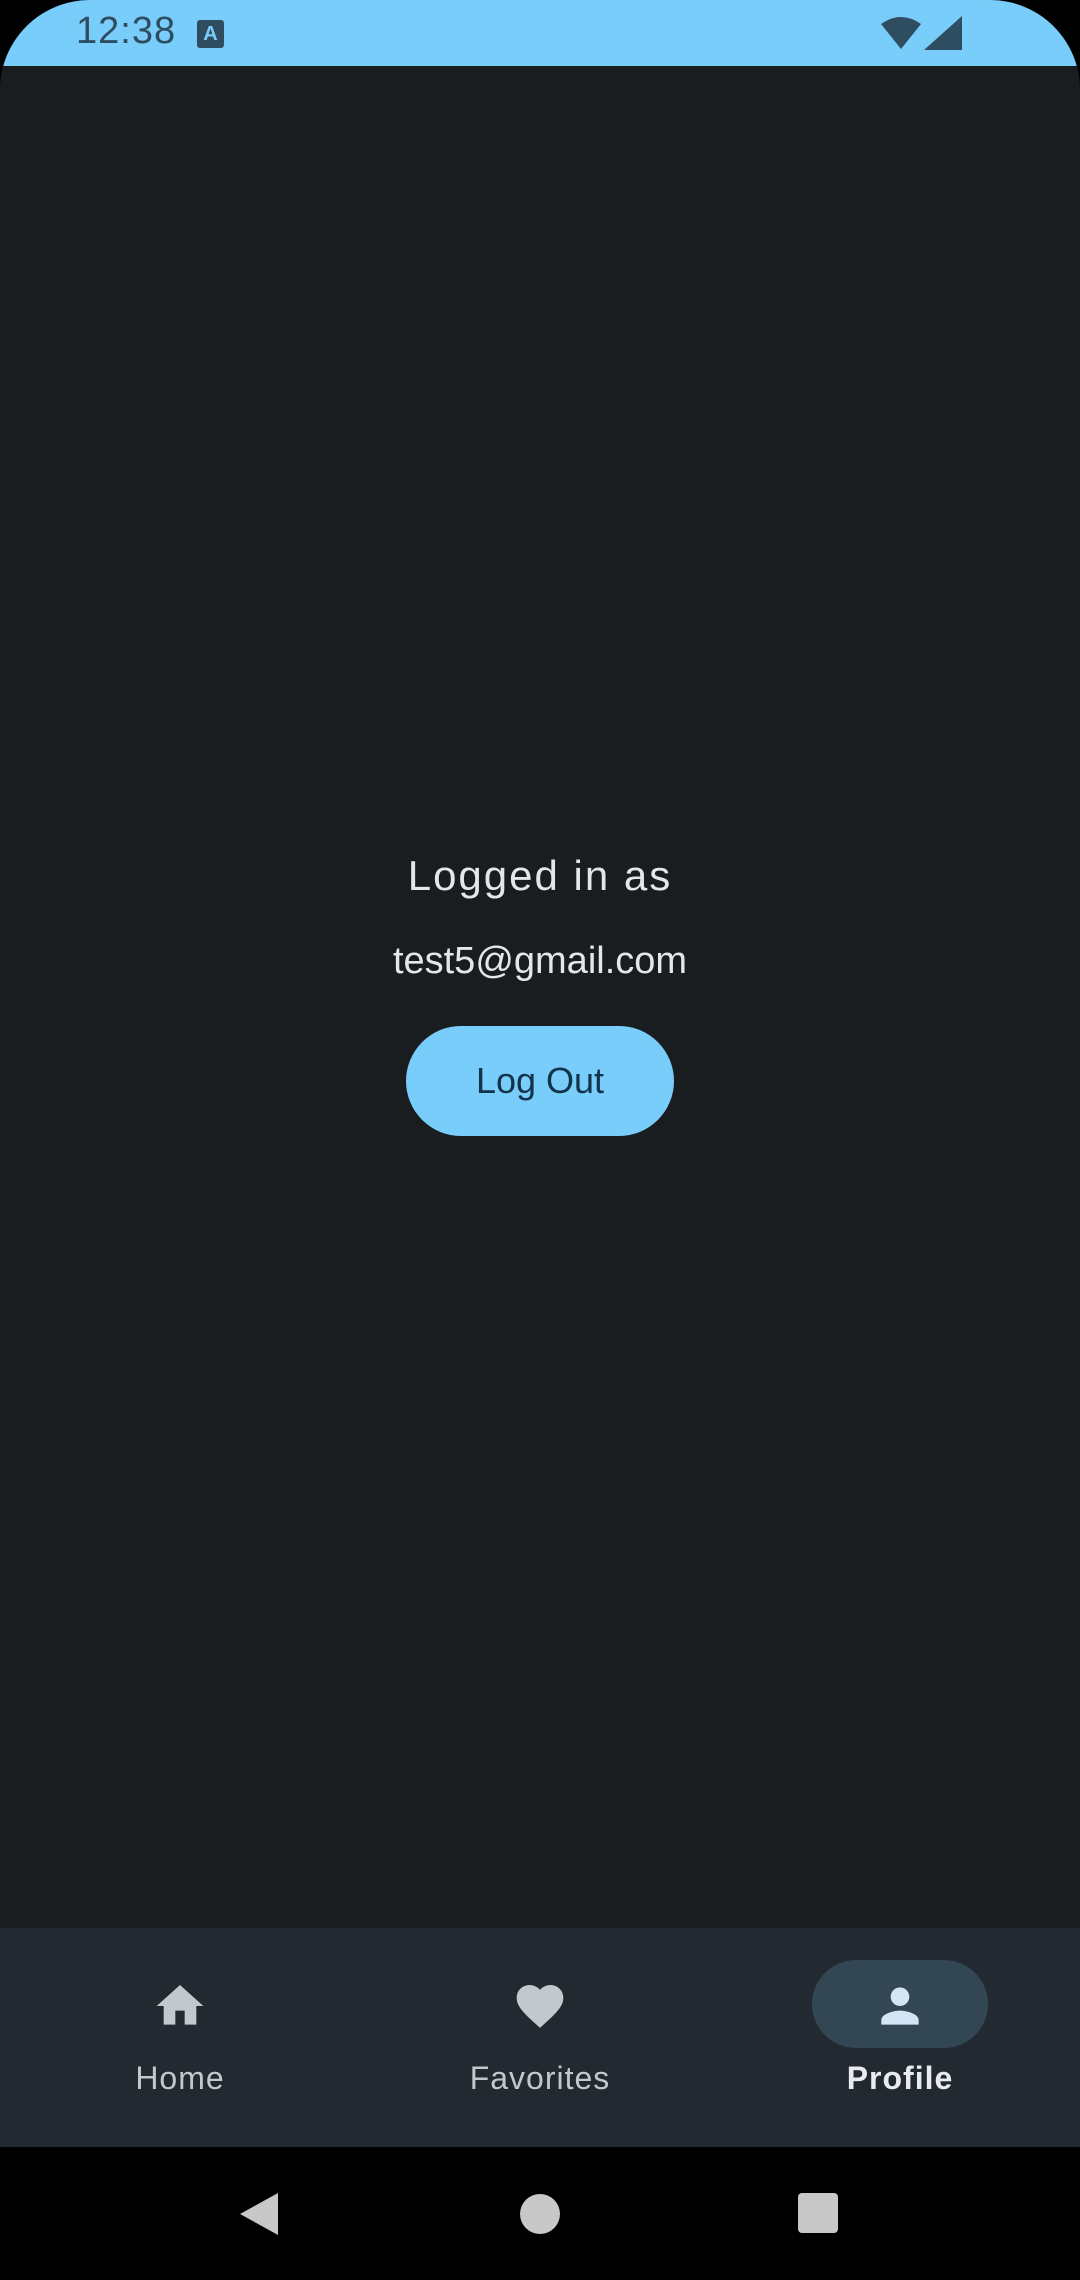 This screenshot has height=2280, width=1080. I want to click on a-icon: A, so click(210, 34).